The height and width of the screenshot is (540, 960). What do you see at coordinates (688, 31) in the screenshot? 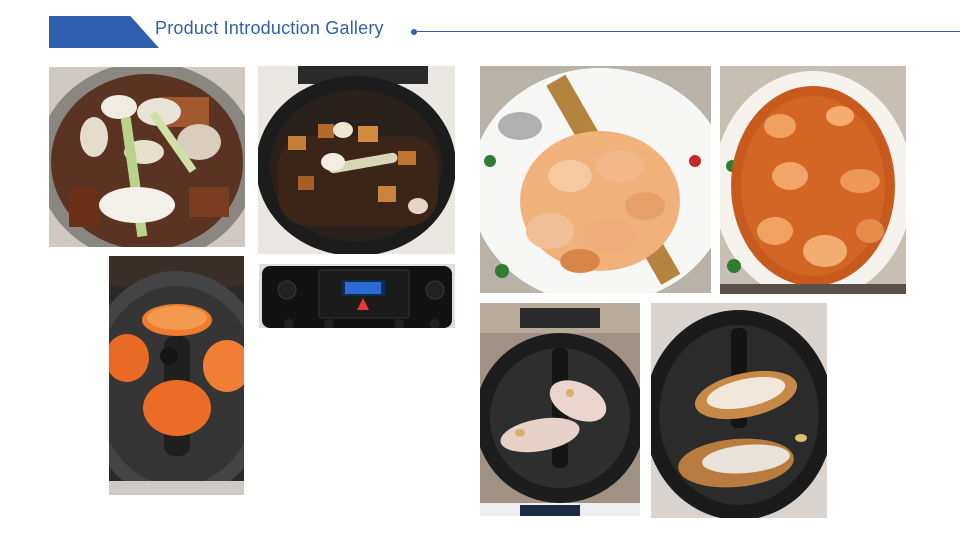
I see `title-divider-line` at bounding box center [688, 31].